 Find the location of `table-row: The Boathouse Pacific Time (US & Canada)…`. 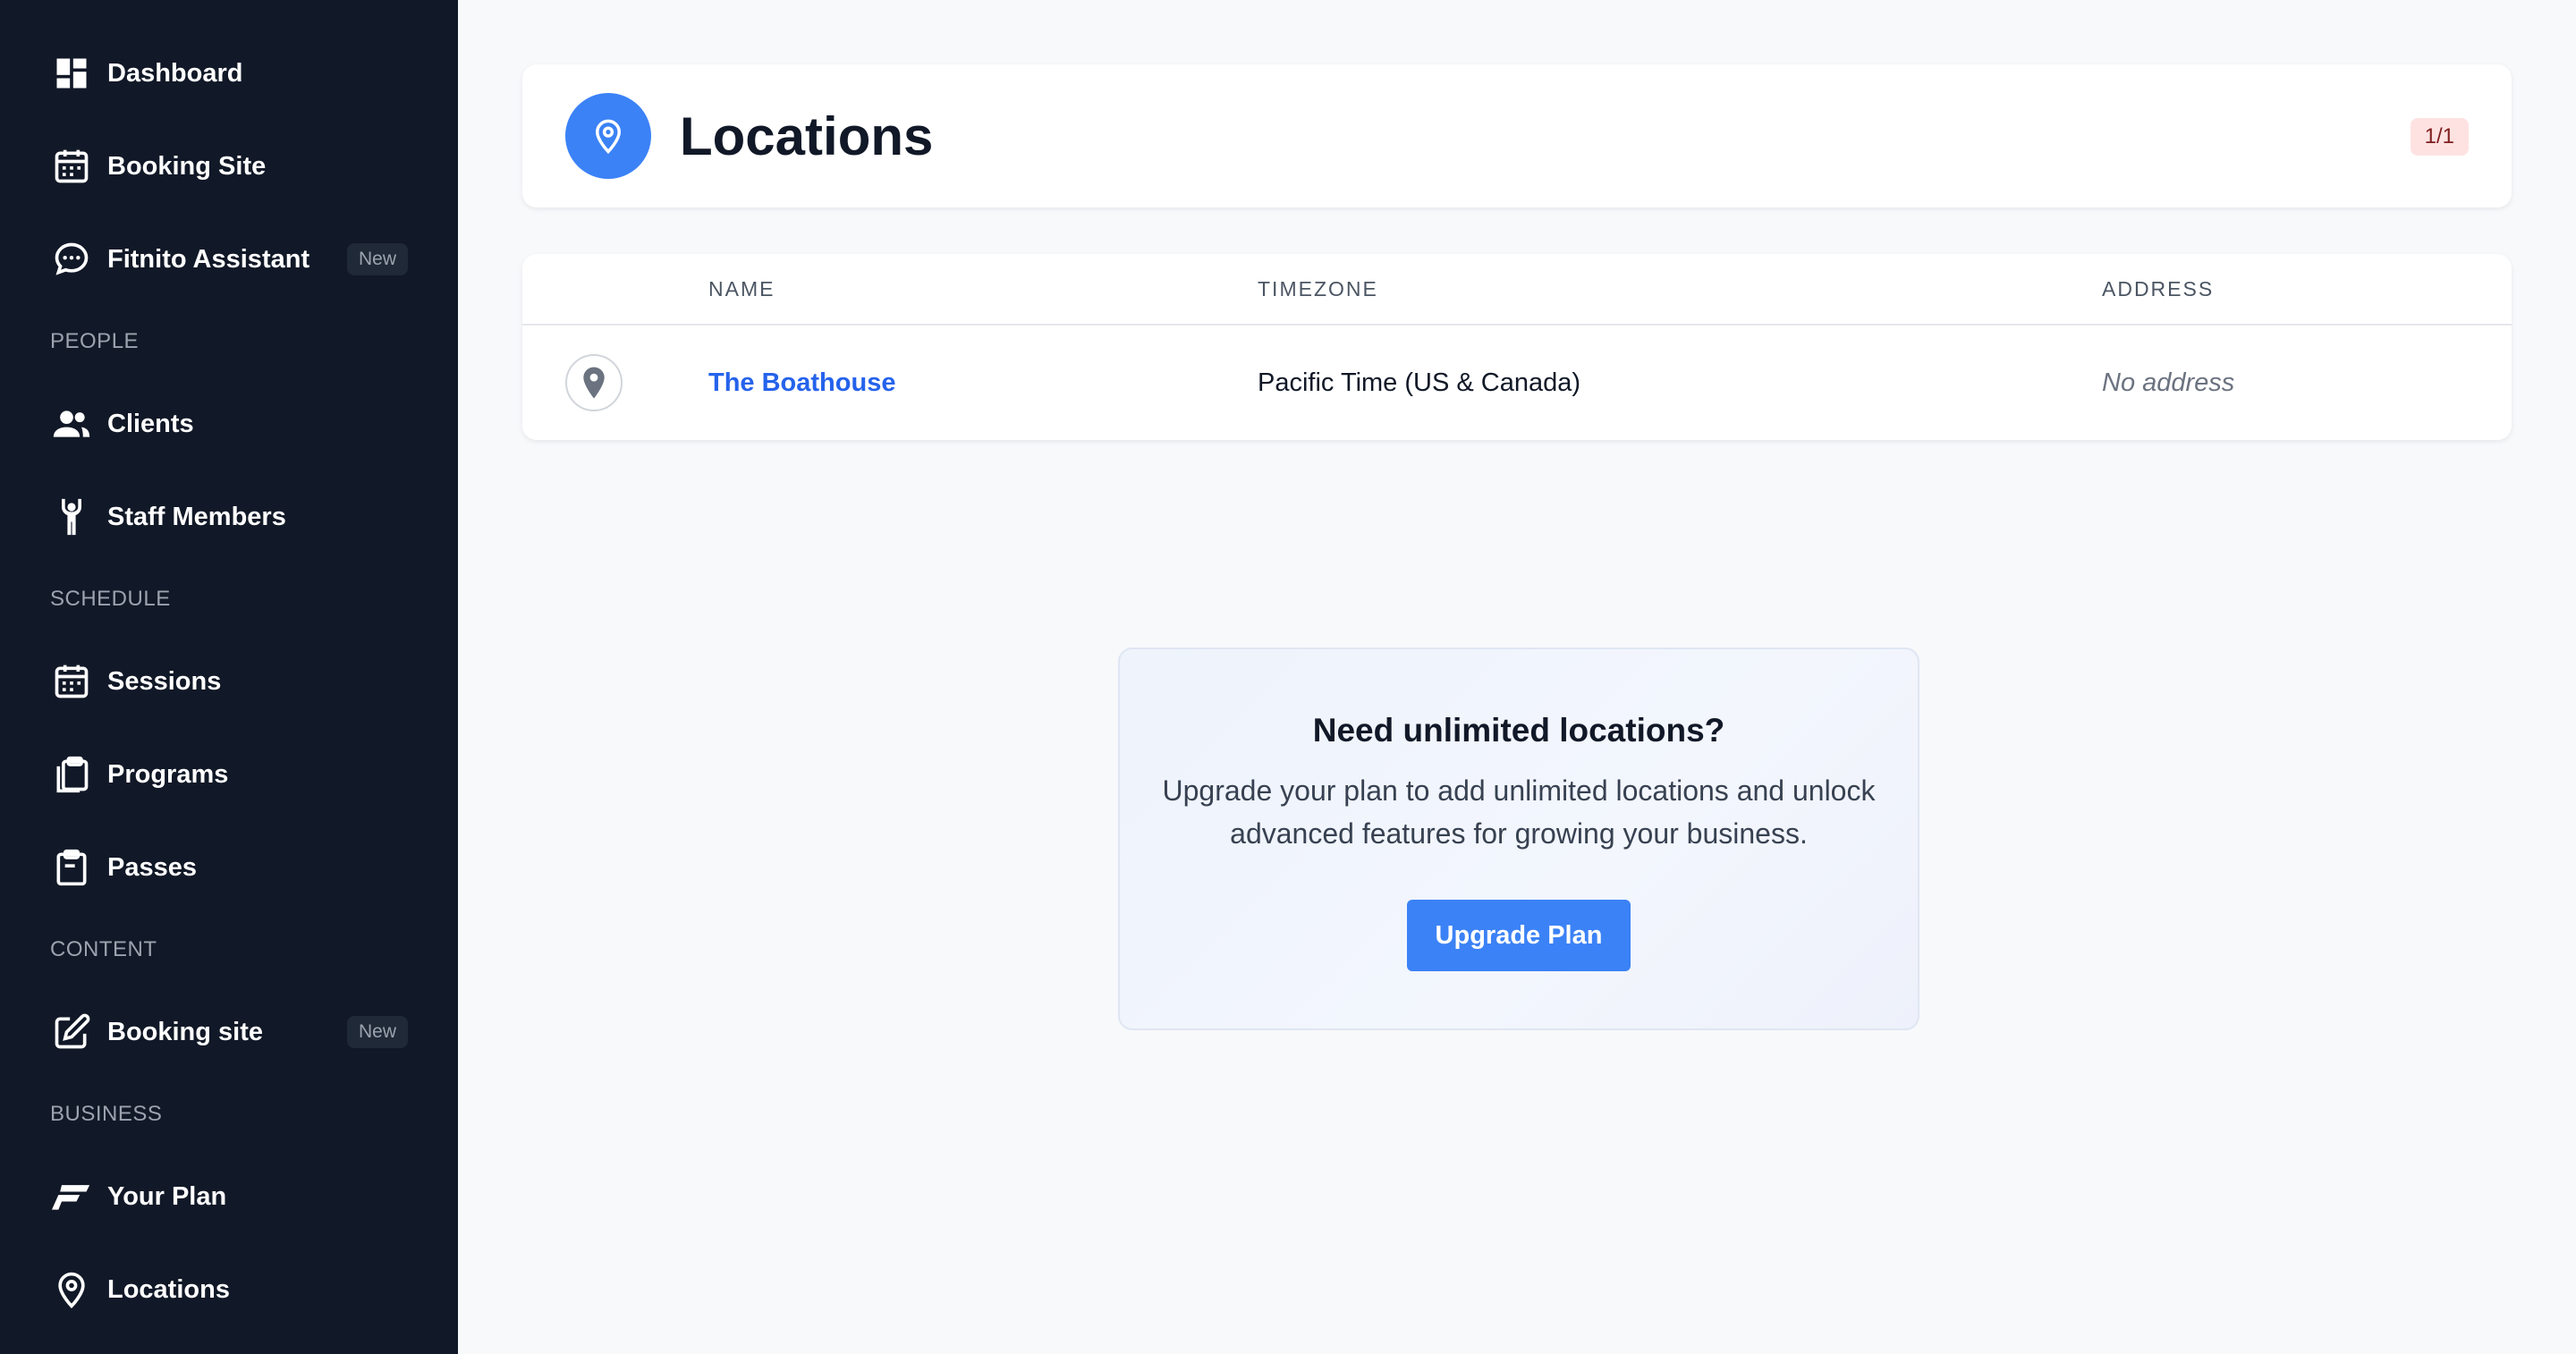

table-row: The Boathouse Pacific Time (US & Canada)… is located at coordinates (1517, 383).